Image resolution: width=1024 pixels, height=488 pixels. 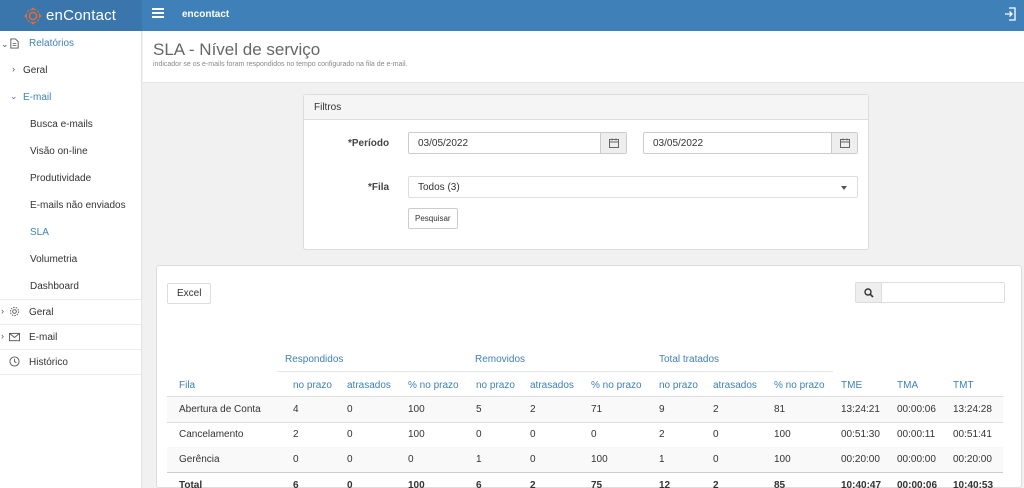 I want to click on gear-icon, so click(x=14, y=311).